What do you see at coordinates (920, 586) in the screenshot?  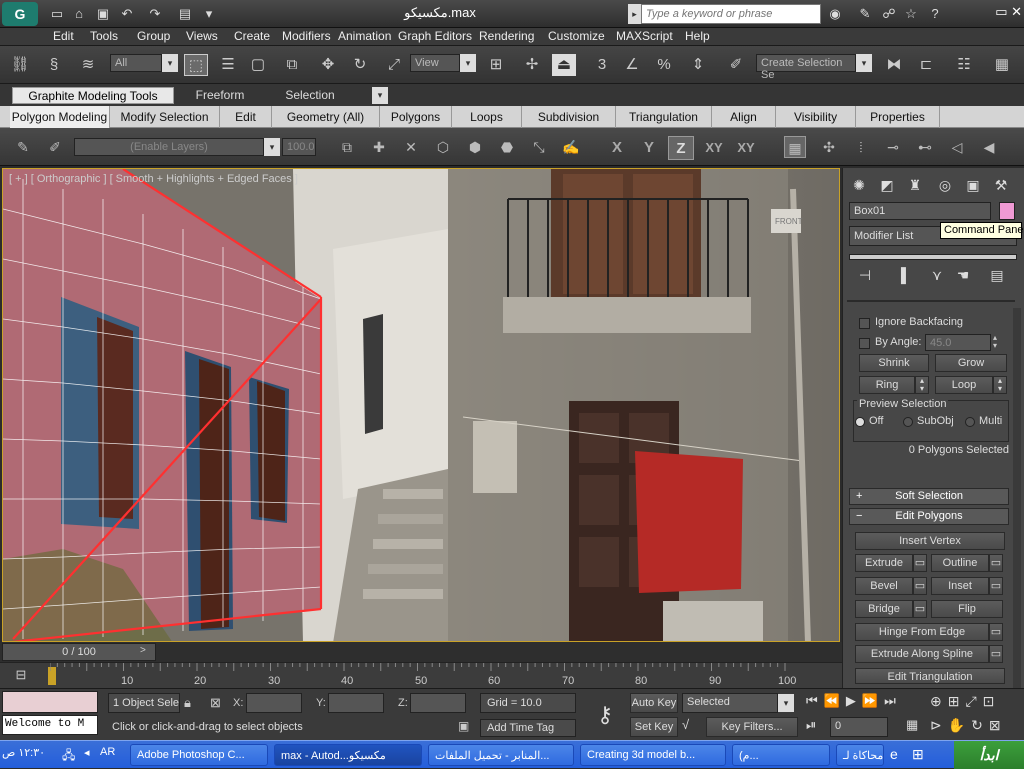 I see `bevel-settings-icon: ▭` at bounding box center [920, 586].